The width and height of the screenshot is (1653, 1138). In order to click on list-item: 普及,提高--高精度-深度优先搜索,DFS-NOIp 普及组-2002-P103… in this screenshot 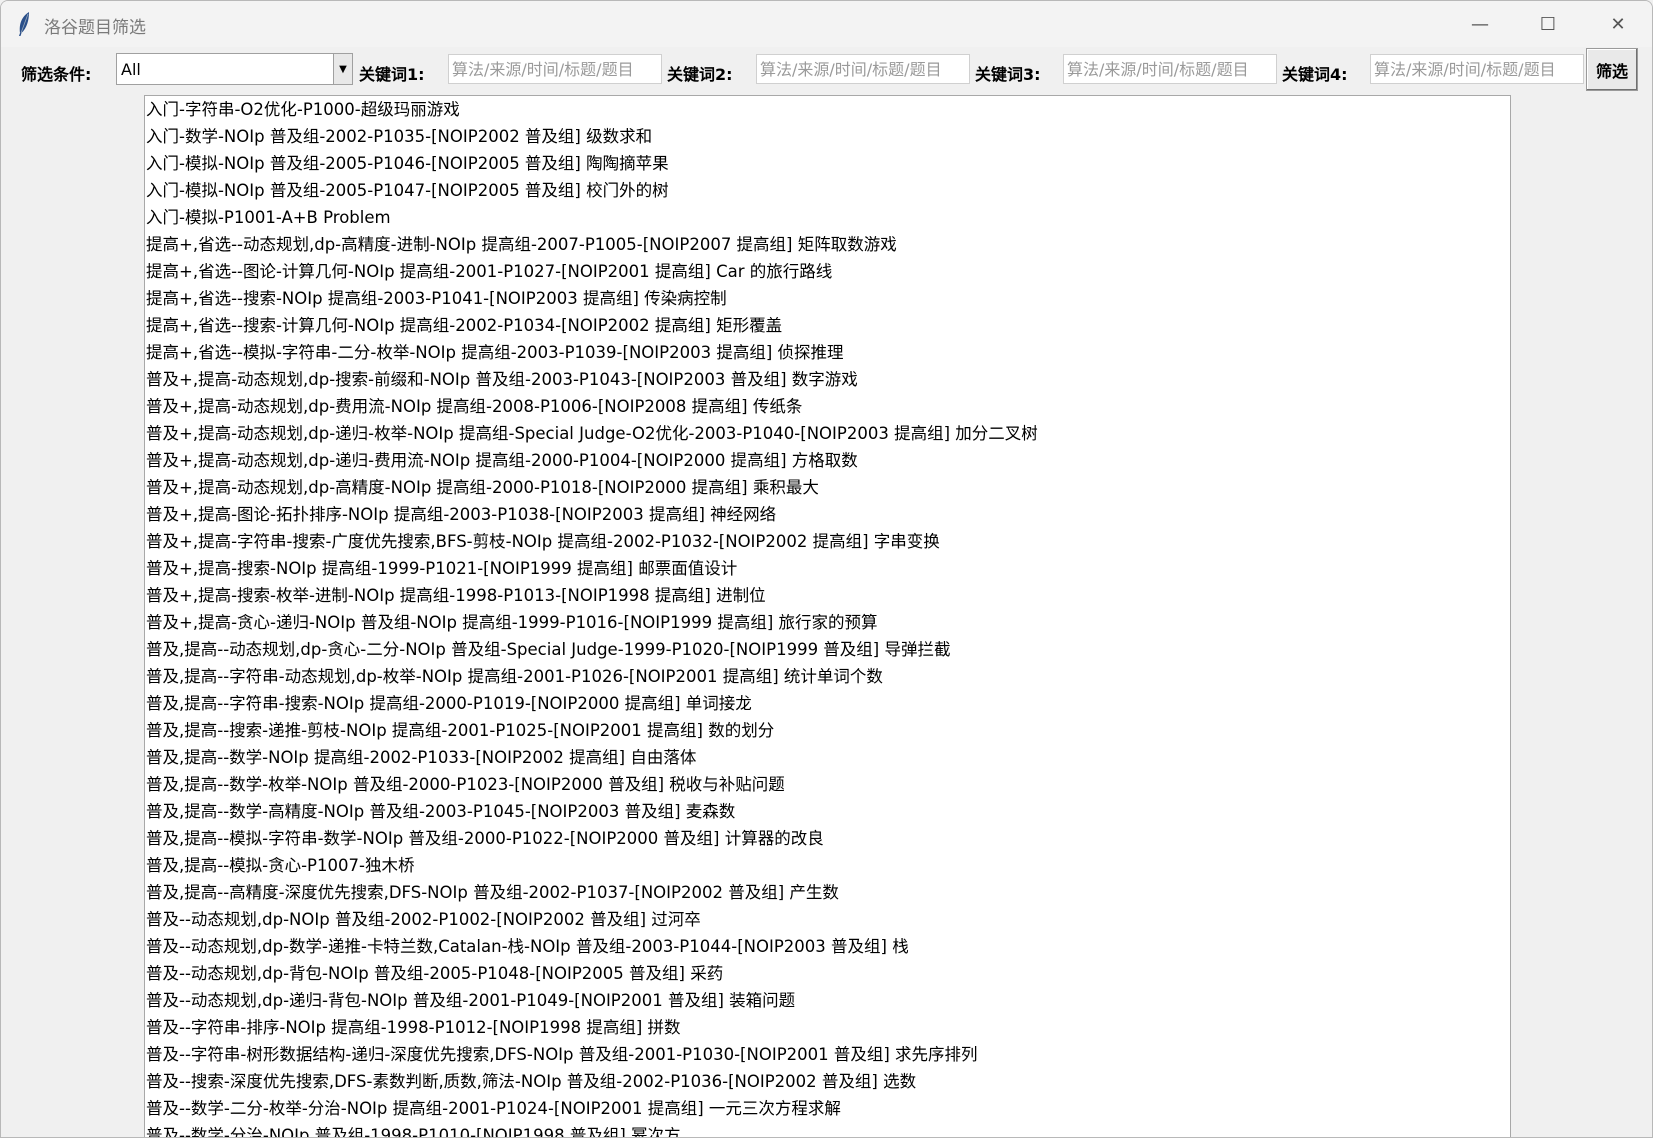, I will do `click(827, 892)`.